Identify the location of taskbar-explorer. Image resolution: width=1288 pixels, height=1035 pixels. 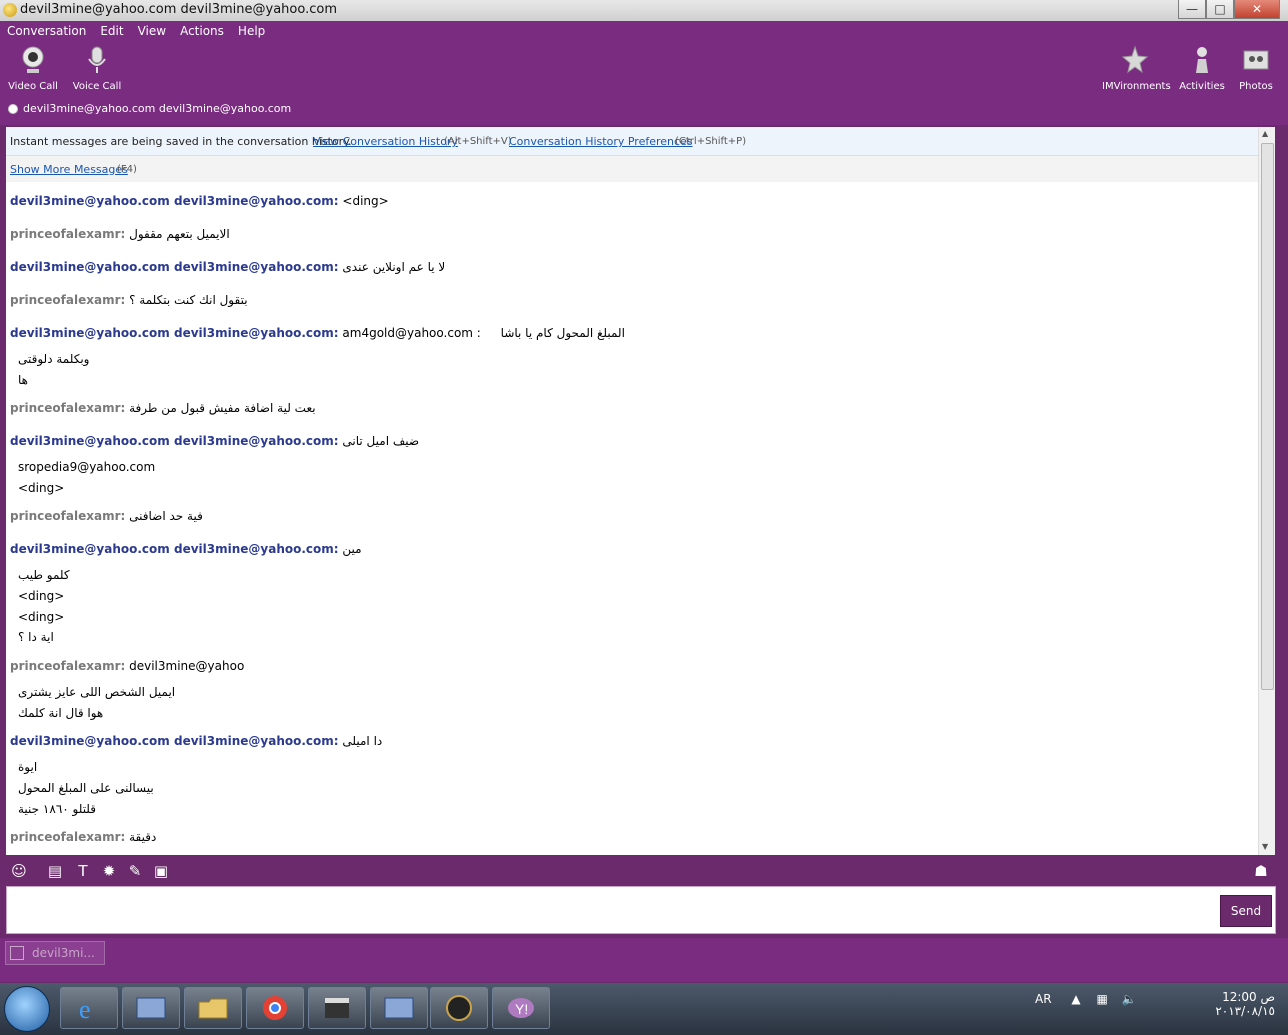
(213, 1008).